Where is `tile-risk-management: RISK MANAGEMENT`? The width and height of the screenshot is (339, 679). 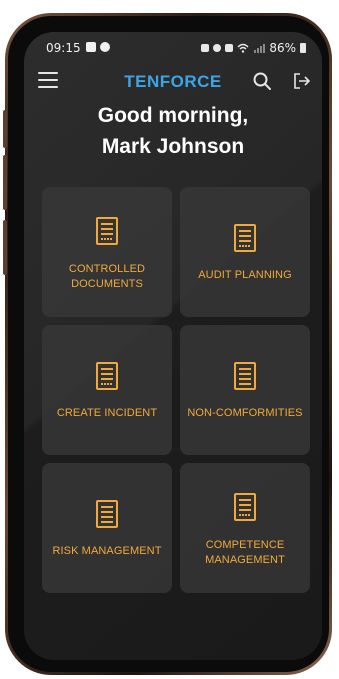
tile-risk-management: RISK MANAGEMENT is located at coordinates (107, 528).